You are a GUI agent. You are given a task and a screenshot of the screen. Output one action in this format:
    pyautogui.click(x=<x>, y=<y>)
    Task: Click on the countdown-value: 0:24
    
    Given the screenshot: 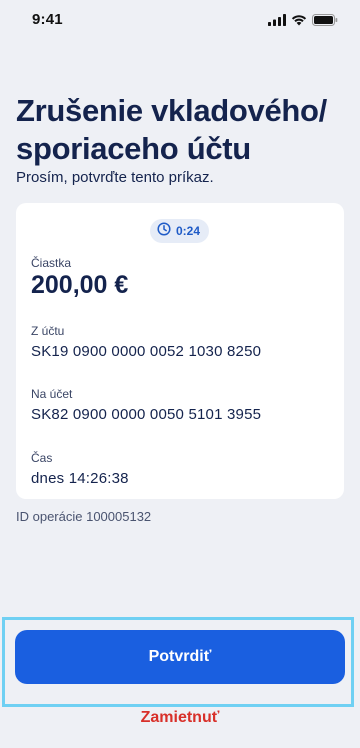 What is the action you would take?
    pyautogui.click(x=188, y=231)
    